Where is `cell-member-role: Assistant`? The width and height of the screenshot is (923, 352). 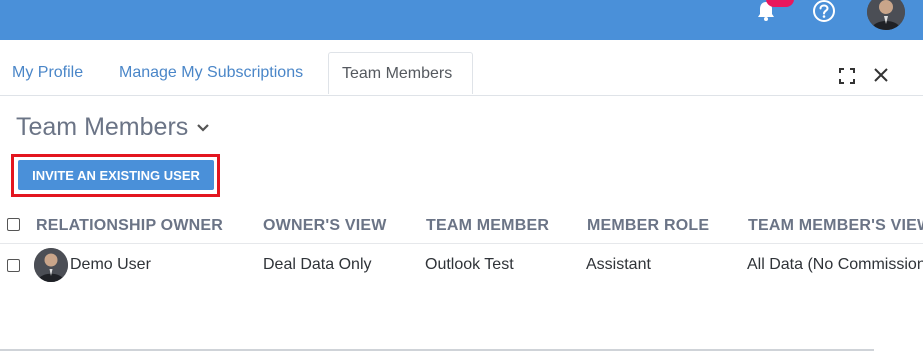
cell-member-role: Assistant is located at coordinates (618, 264).